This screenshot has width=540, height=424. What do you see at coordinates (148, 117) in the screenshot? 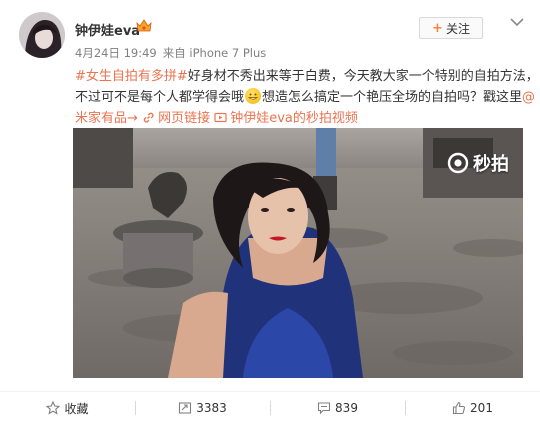
I see `link-icon` at bounding box center [148, 117].